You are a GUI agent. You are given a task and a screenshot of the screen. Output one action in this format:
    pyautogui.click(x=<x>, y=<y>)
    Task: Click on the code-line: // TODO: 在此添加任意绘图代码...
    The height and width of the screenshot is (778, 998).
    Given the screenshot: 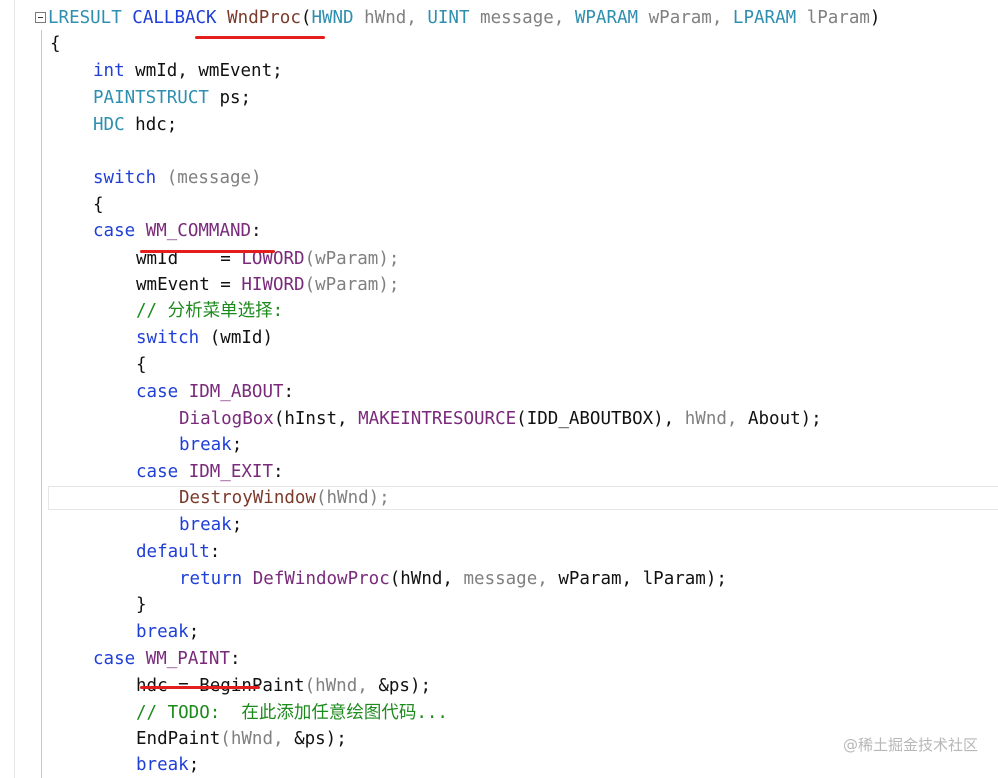 What is the action you would take?
    pyautogui.click(x=292, y=713)
    